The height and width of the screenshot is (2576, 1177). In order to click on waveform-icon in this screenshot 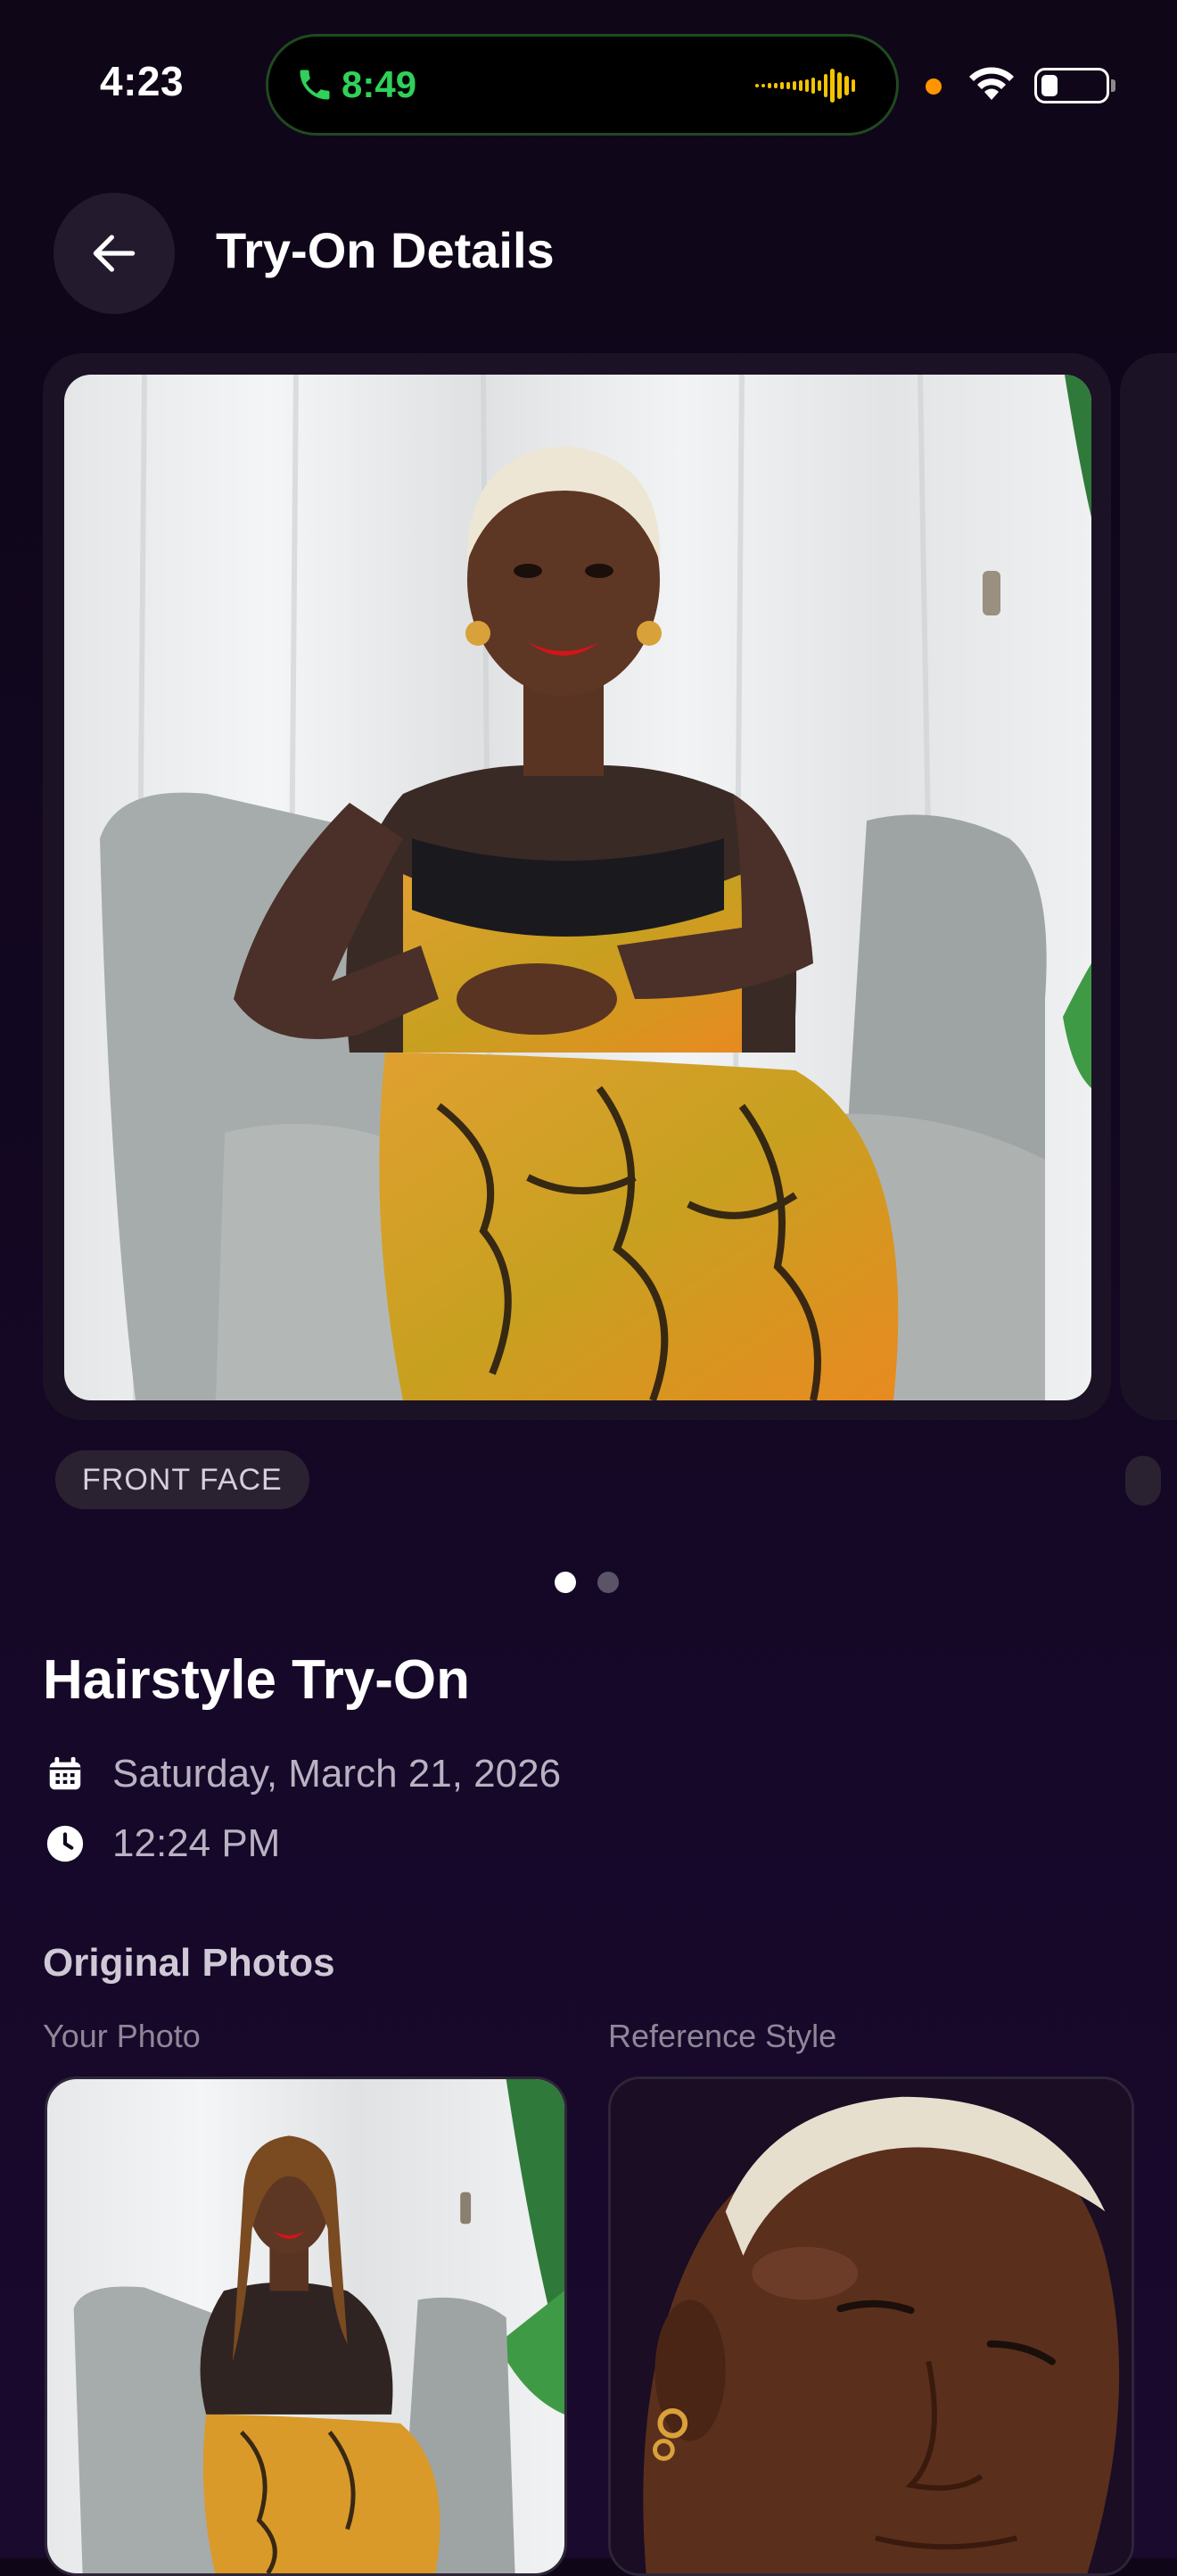, I will do `click(805, 86)`.